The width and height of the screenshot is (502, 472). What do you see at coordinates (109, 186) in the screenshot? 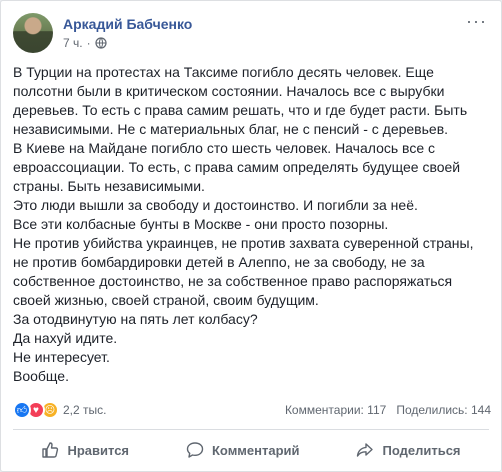
I see `post-line: страны. Быть независимыми.` at bounding box center [109, 186].